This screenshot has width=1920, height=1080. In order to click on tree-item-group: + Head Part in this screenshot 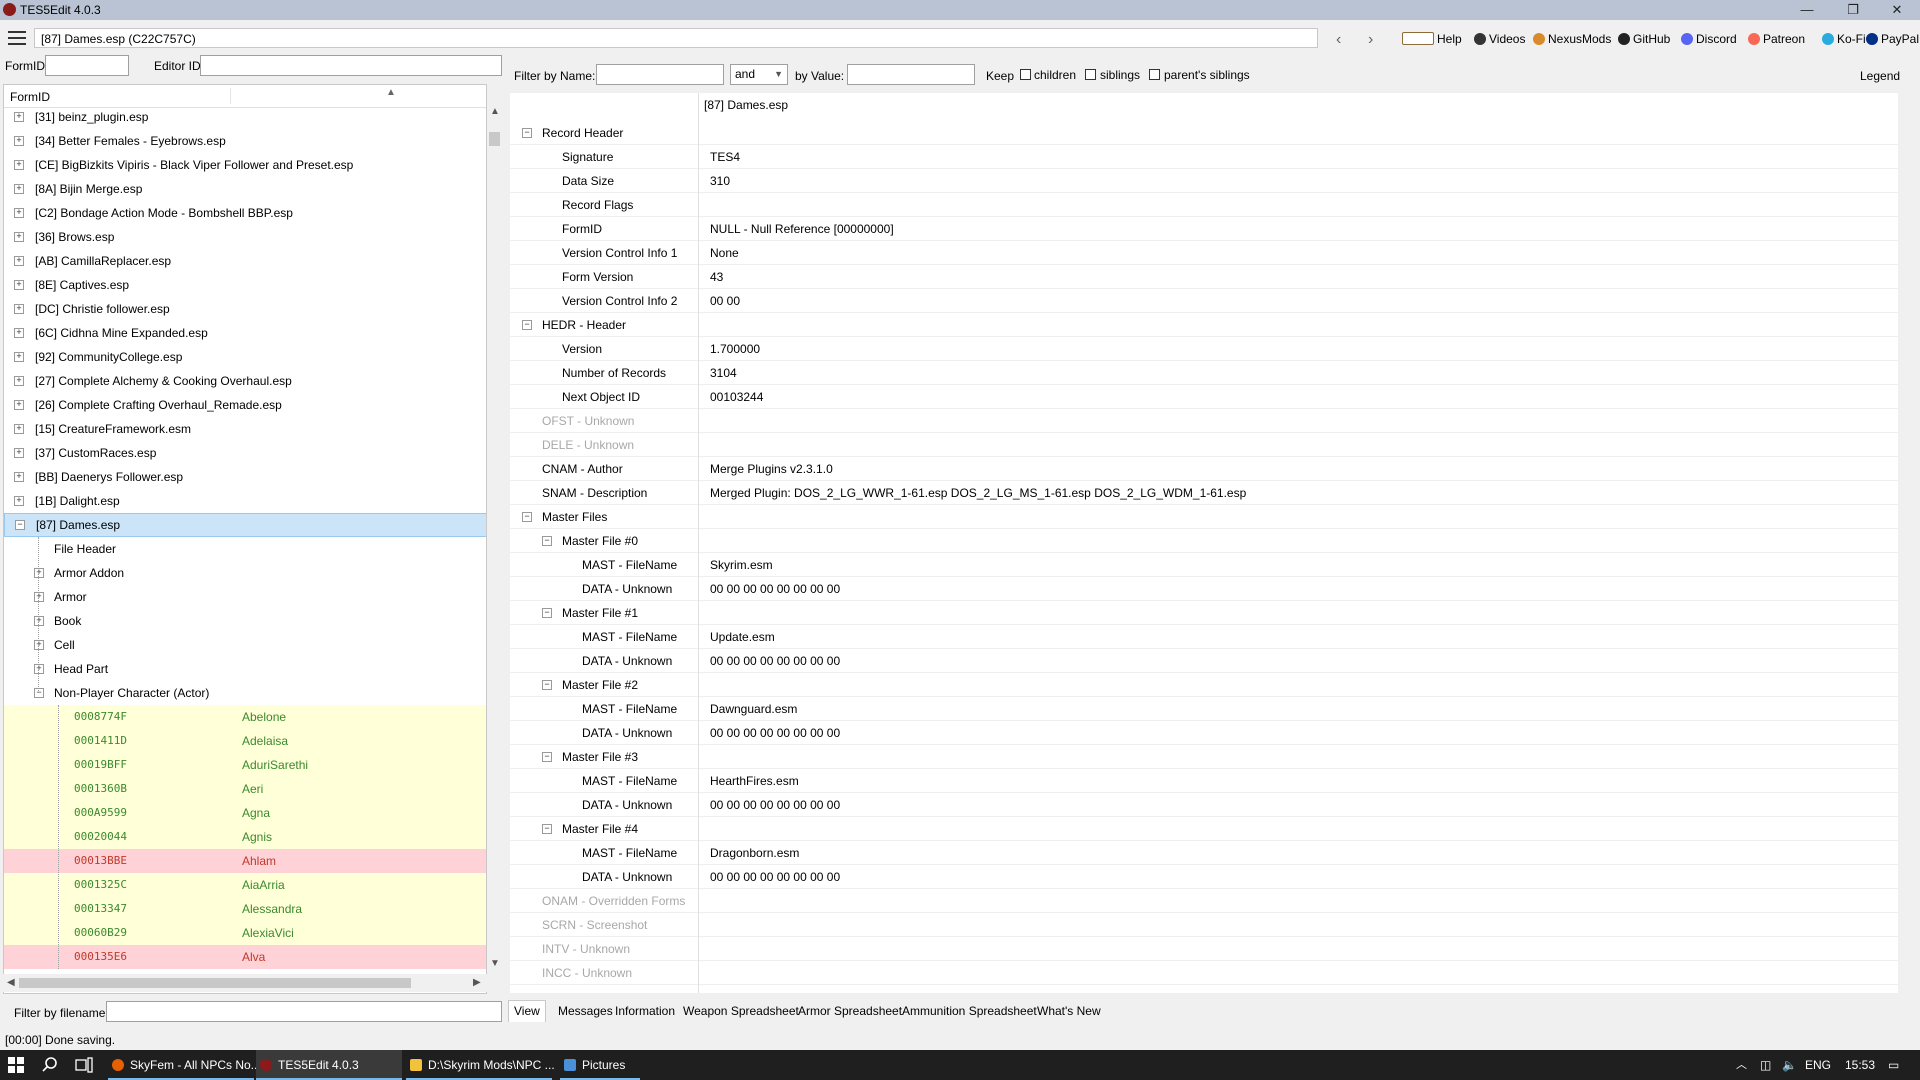, I will do `click(245, 669)`.